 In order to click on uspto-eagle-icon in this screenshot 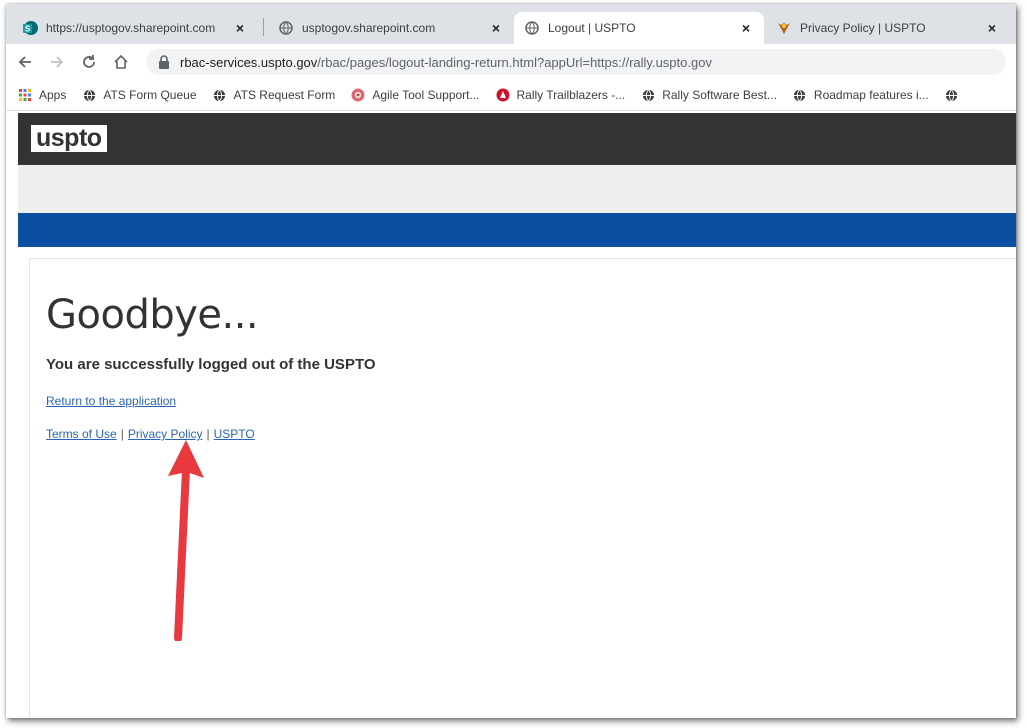, I will do `click(784, 28)`.